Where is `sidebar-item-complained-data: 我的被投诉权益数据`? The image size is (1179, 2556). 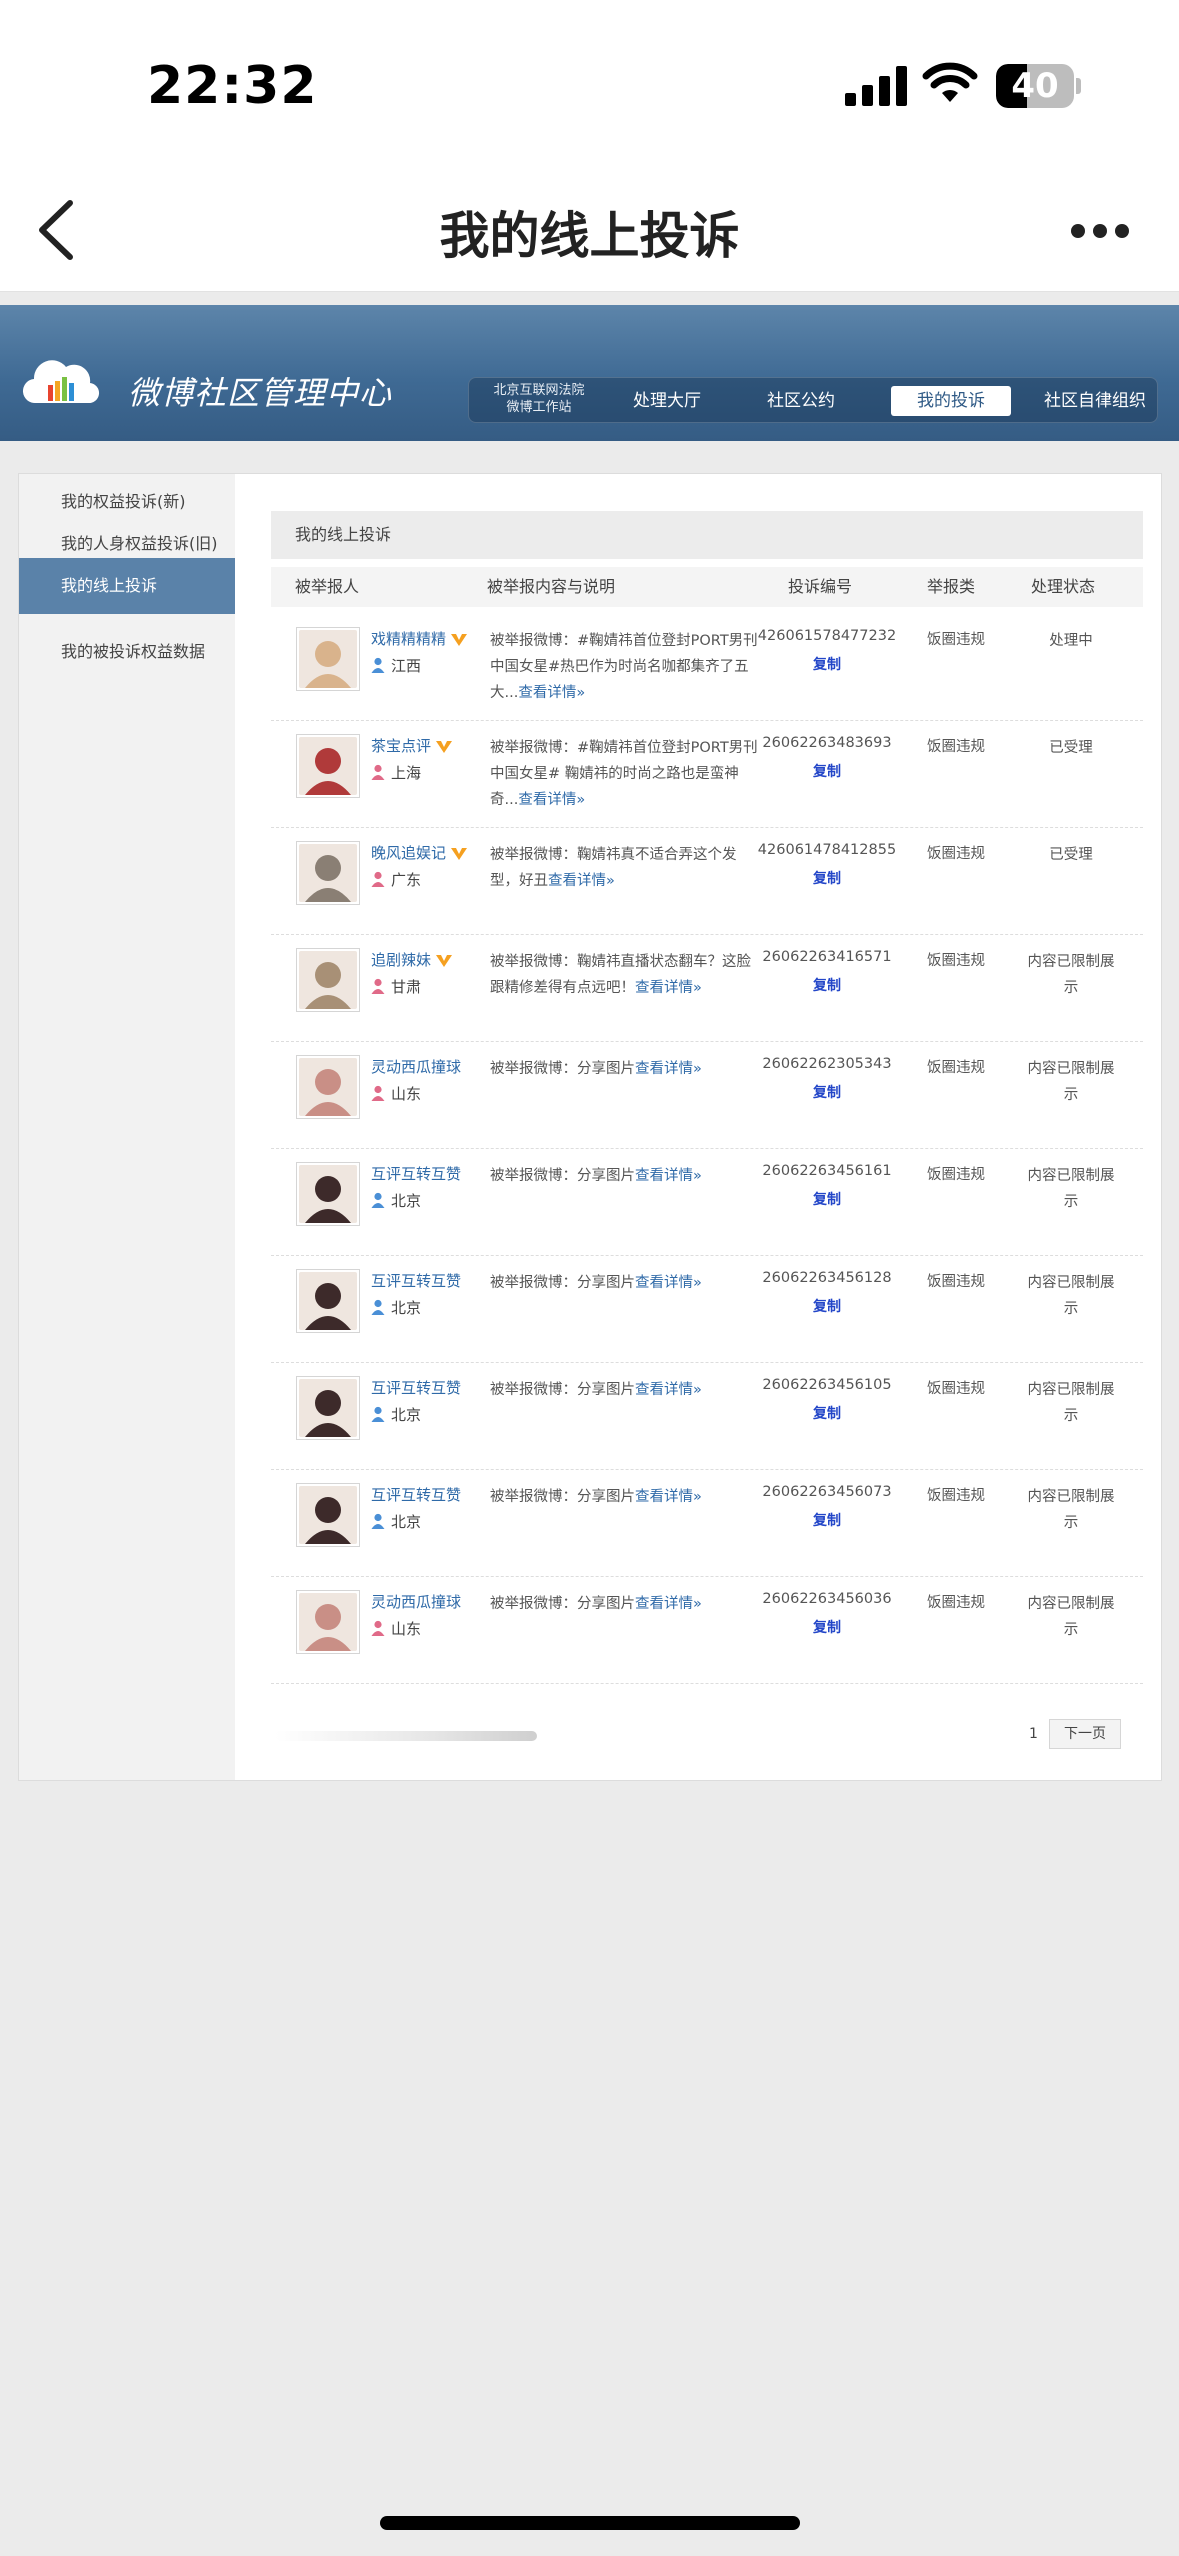
sidebar-item-complained-data: 我的被投诉权益数据 is located at coordinates (127, 652).